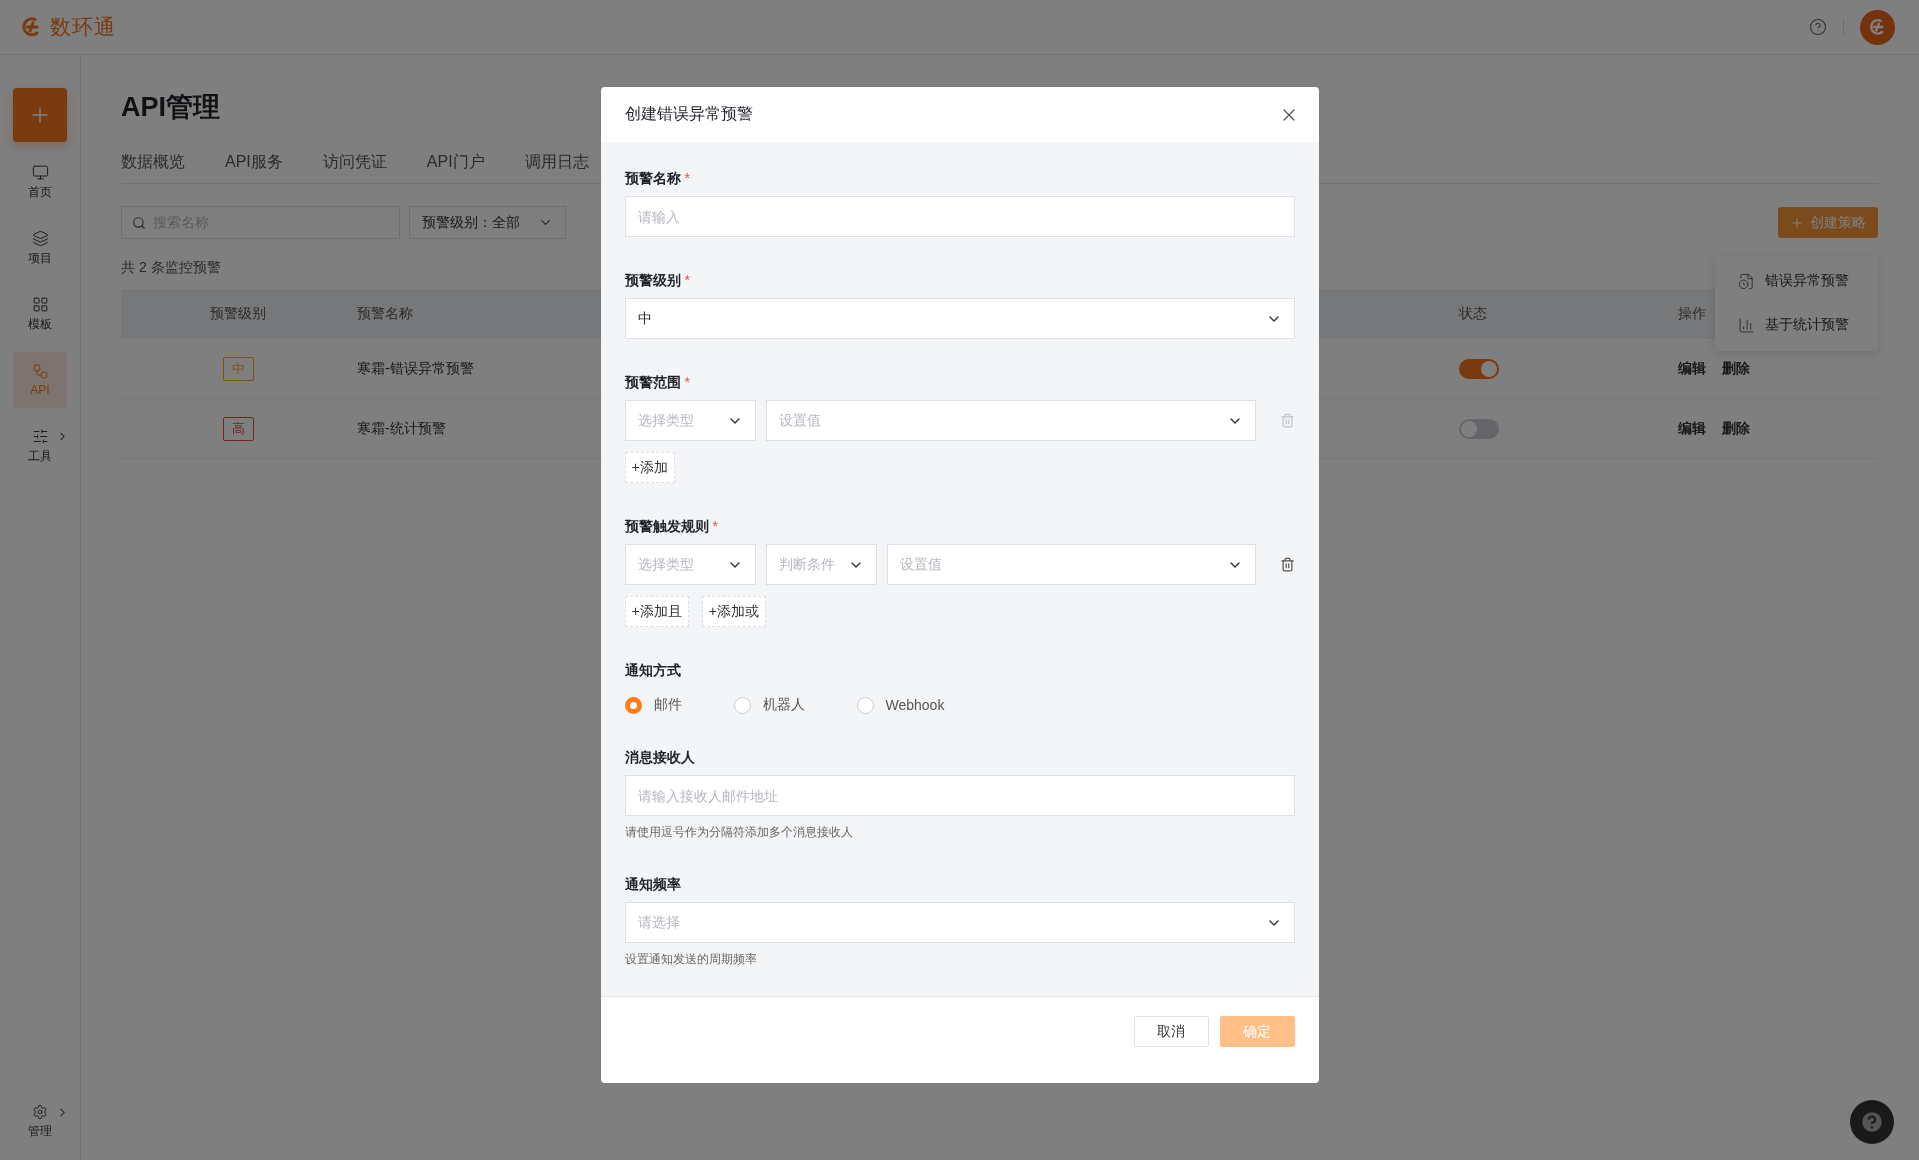  I want to click on field-label: 预警触发规则, so click(666, 526).